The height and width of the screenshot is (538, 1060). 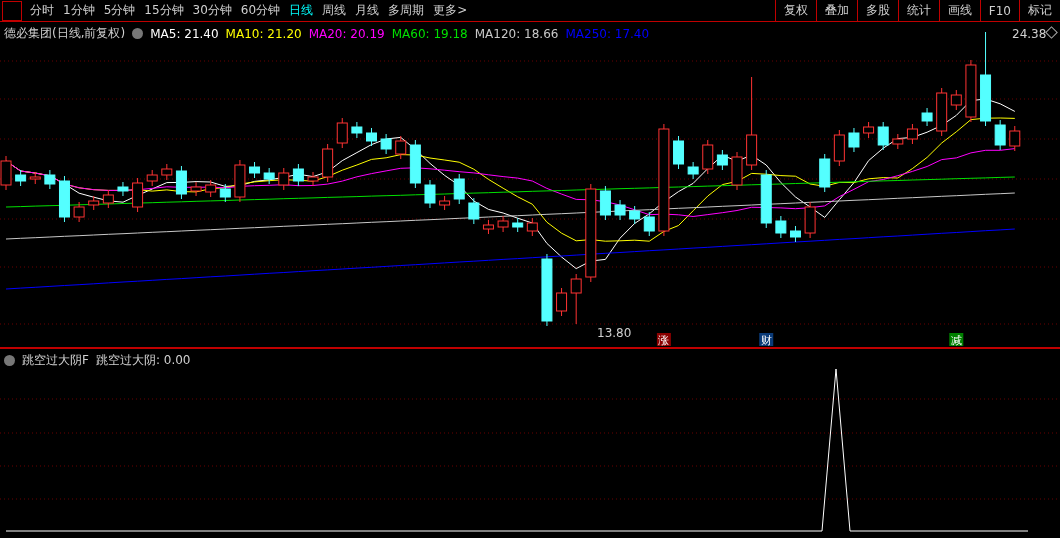 I want to click on ma-reading: MA5: 21.40, so click(x=184, y=33).